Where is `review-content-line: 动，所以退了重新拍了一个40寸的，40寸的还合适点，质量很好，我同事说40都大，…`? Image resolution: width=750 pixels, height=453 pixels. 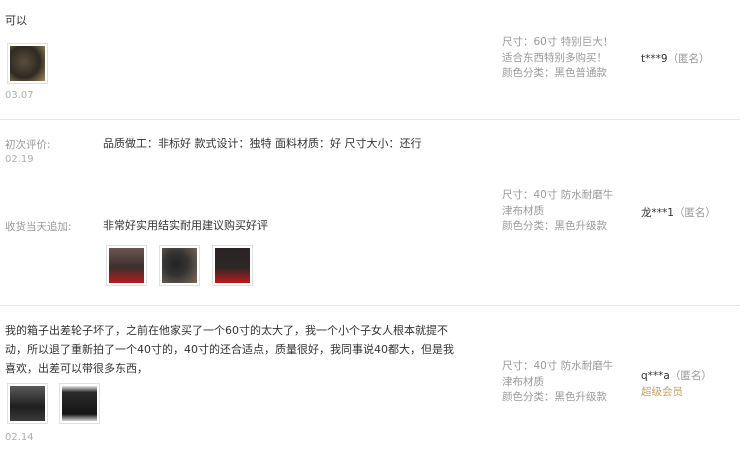
review-content-line: 动，所以退了重新拍了一个40寸的，40寸的还合适点，质量很好，我同事说40都大，… is located at coordinates (229, 349).